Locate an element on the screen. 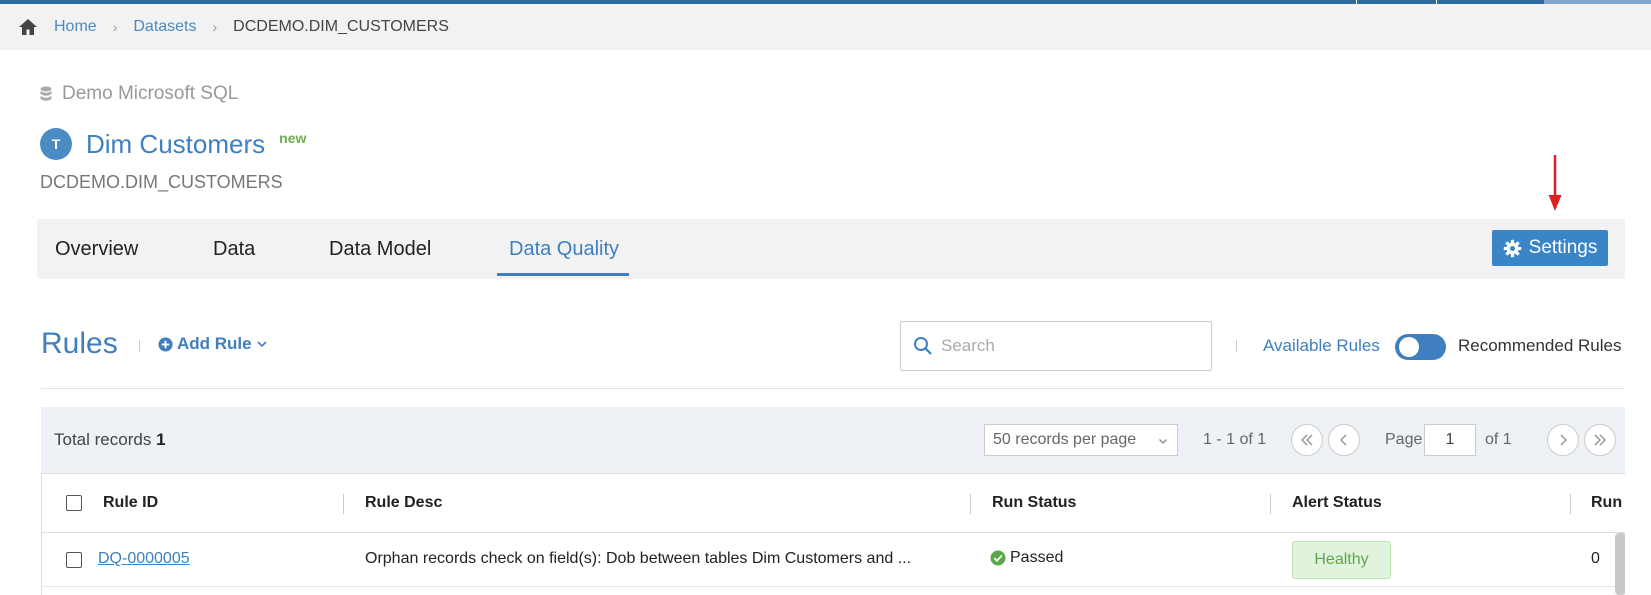  rules-mode-toggle is located at coordinates (1420, 347).